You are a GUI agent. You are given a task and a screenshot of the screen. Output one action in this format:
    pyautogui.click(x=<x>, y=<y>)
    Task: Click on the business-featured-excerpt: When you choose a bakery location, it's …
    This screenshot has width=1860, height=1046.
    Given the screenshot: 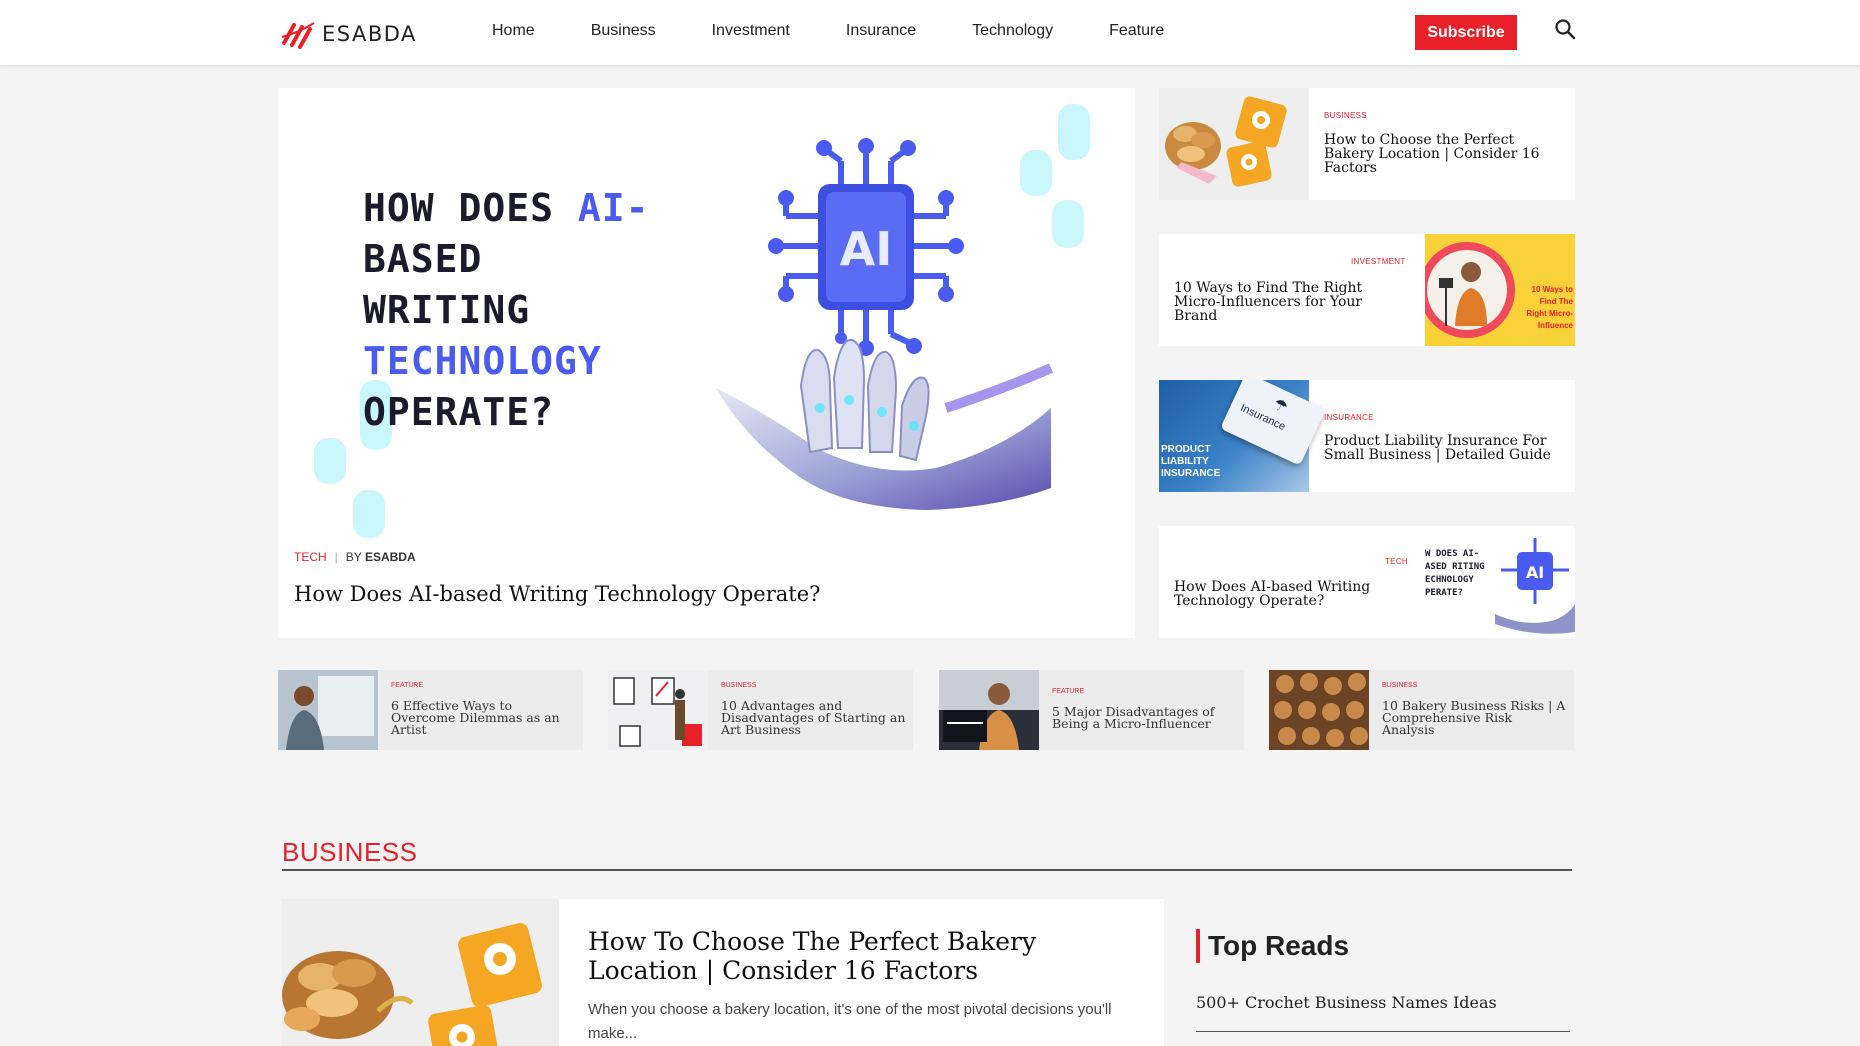 What is the action you would take?
    pyautogui.click(x=850, y=1021)
    